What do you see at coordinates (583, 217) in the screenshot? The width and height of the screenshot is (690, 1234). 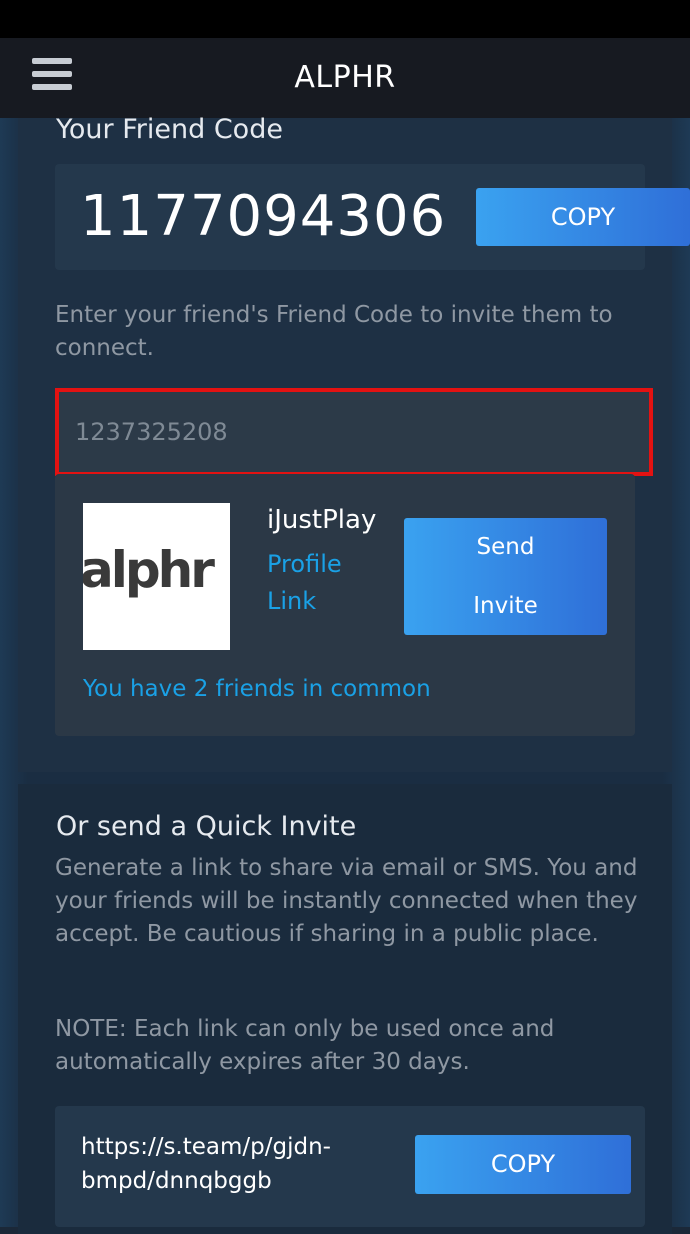 I see `copy-friend-code-button: COPY` at bounding box center [583, 217].